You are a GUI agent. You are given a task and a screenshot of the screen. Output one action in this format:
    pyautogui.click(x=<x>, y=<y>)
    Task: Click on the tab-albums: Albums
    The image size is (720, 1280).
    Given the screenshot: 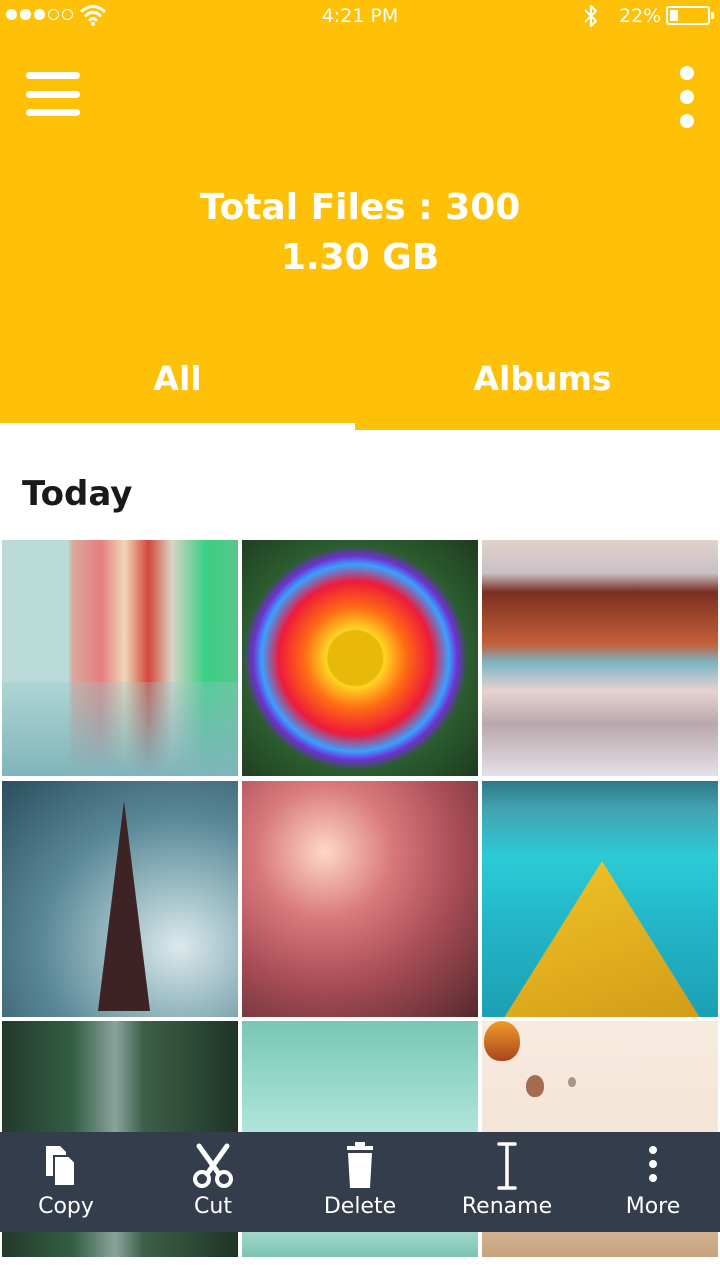 What is the action you would take?
    pyautogui.click(x=542, y=390)
    